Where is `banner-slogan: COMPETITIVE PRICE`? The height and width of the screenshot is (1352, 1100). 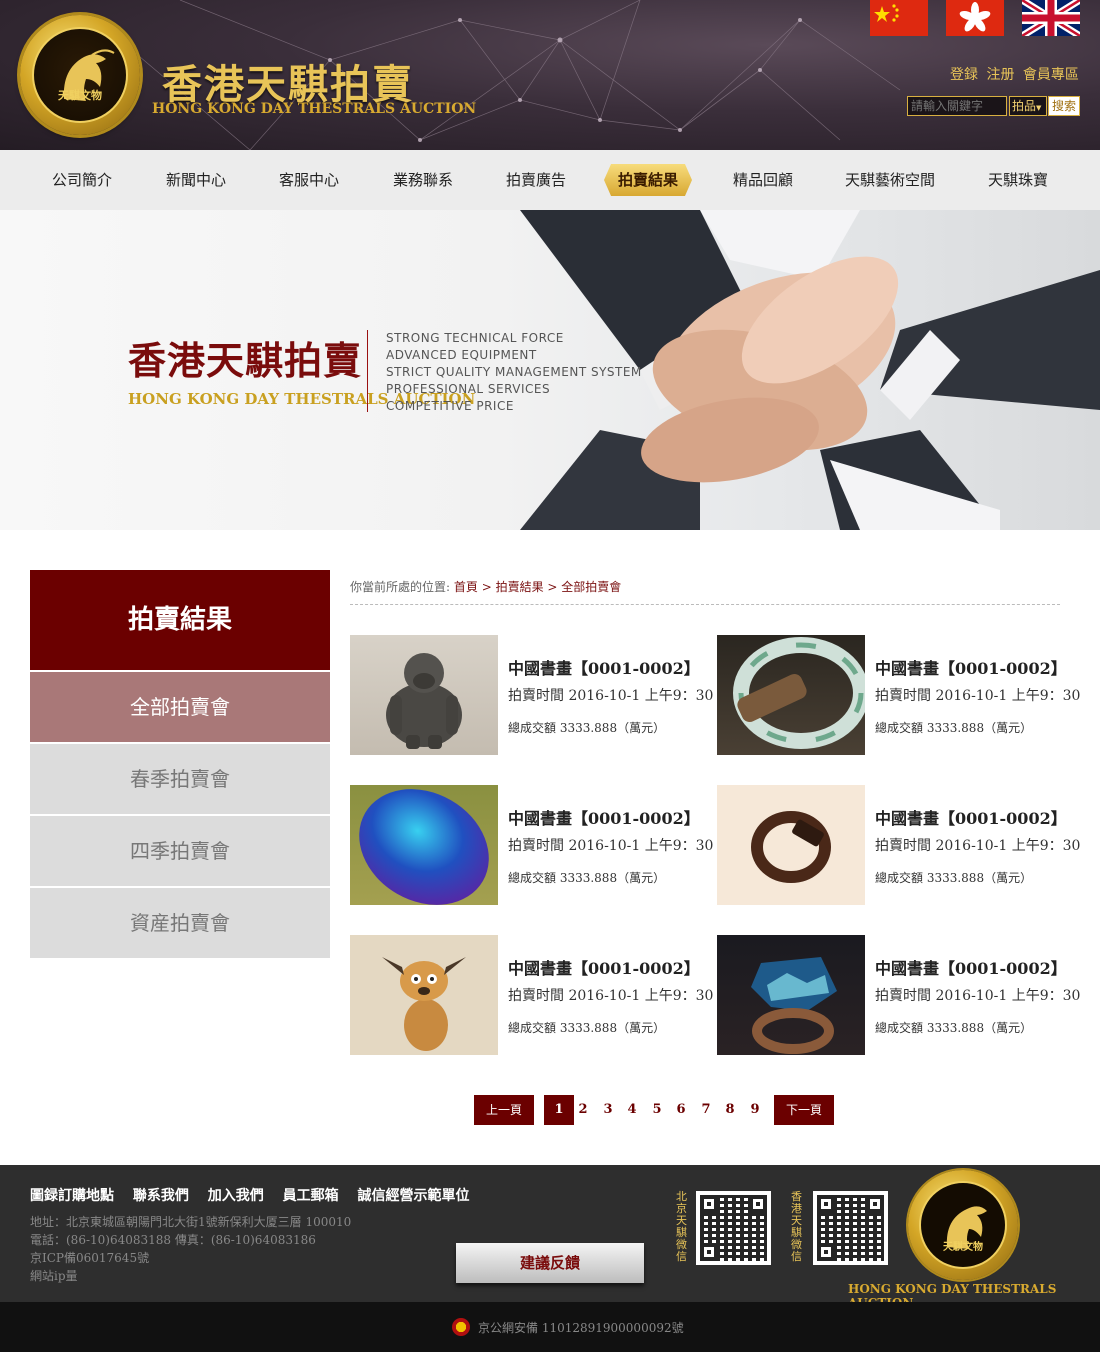
banner-slogan: COMPETITIVE PRICE is located at coordinates (450, 406).